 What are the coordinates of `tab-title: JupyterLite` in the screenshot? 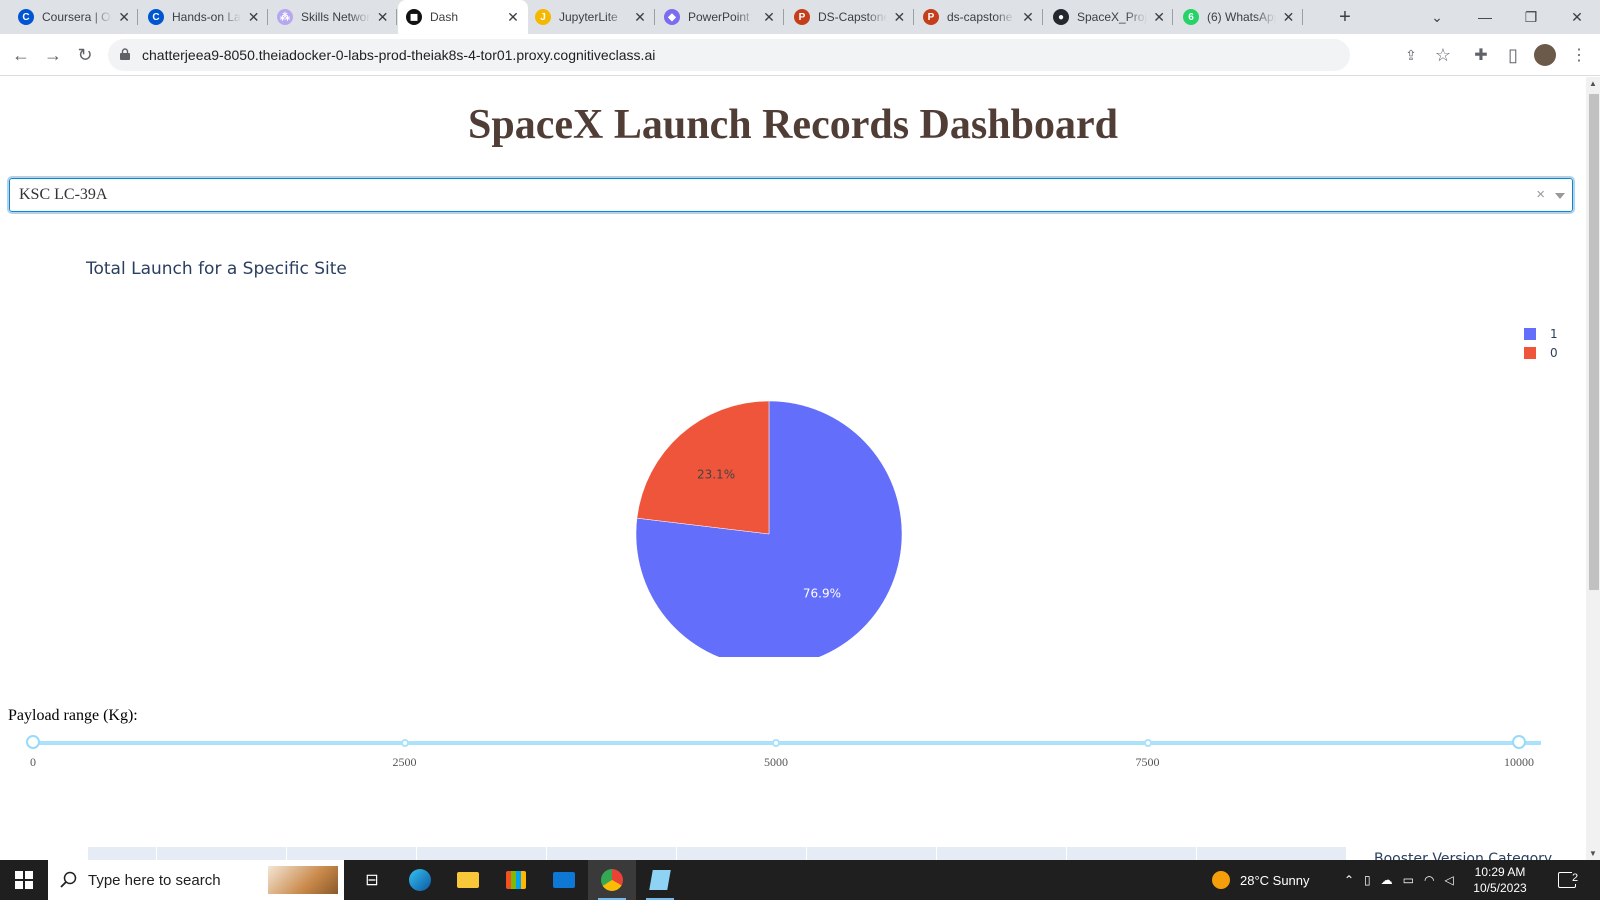 It's located at (588, 17).